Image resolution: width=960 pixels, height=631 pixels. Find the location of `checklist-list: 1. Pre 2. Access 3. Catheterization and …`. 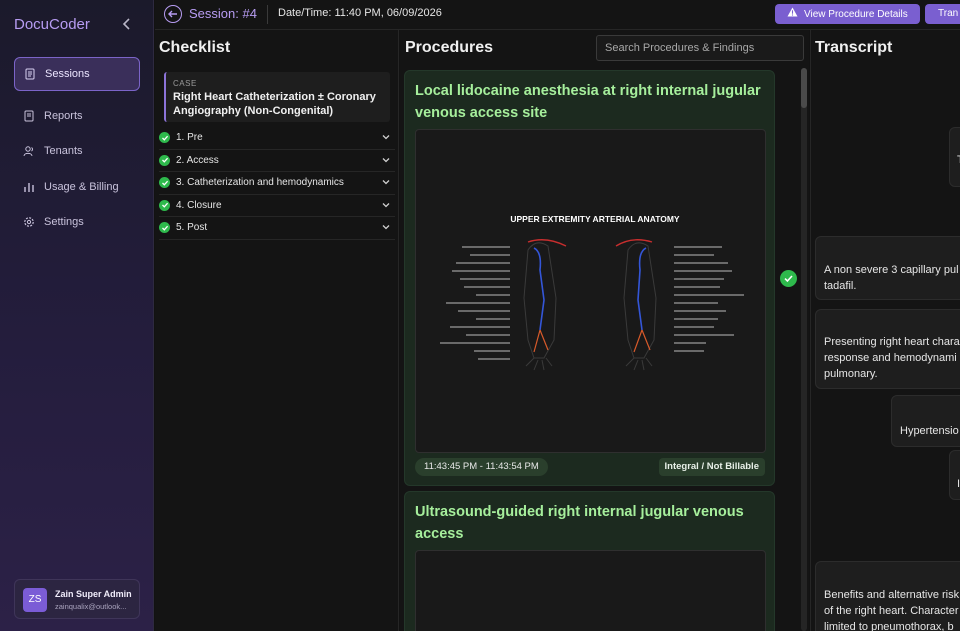

checklist-list: 1. Pre 2. Access 3. Catheterization and … is located at coordinates (277, 183).